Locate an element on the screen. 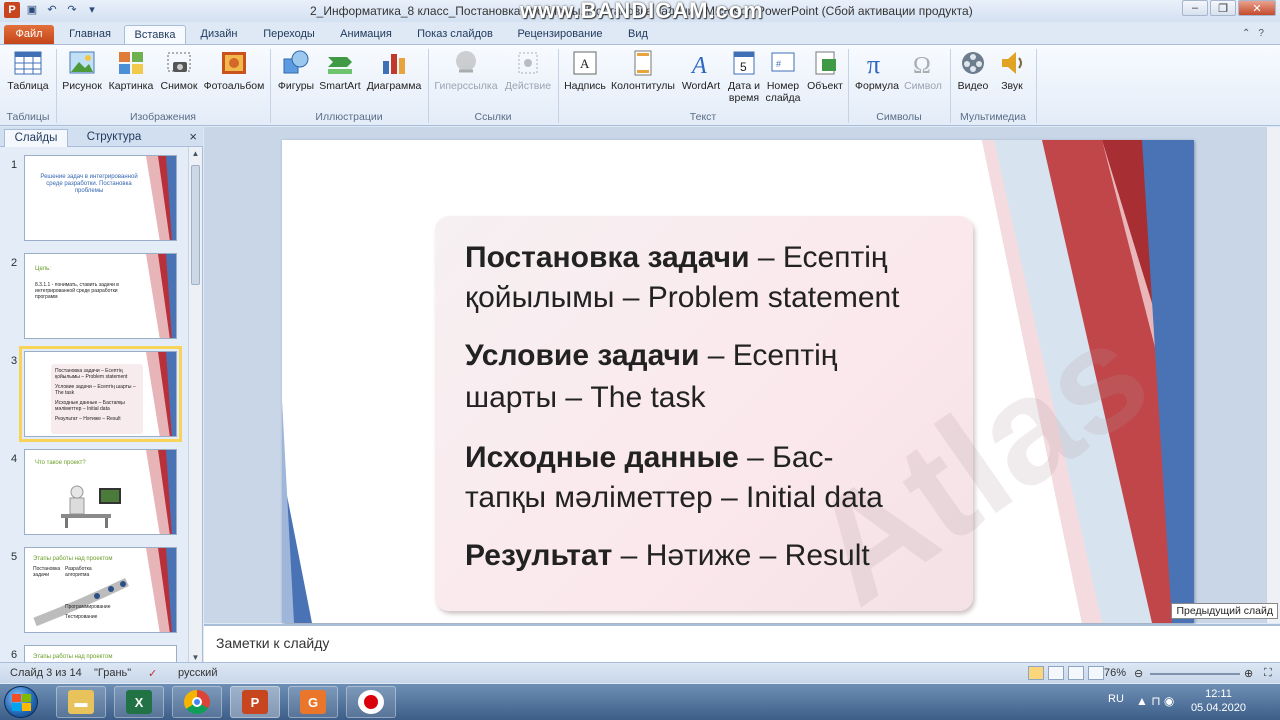  scroll-down-icon: ▼ is located at coordinates (195, 657).